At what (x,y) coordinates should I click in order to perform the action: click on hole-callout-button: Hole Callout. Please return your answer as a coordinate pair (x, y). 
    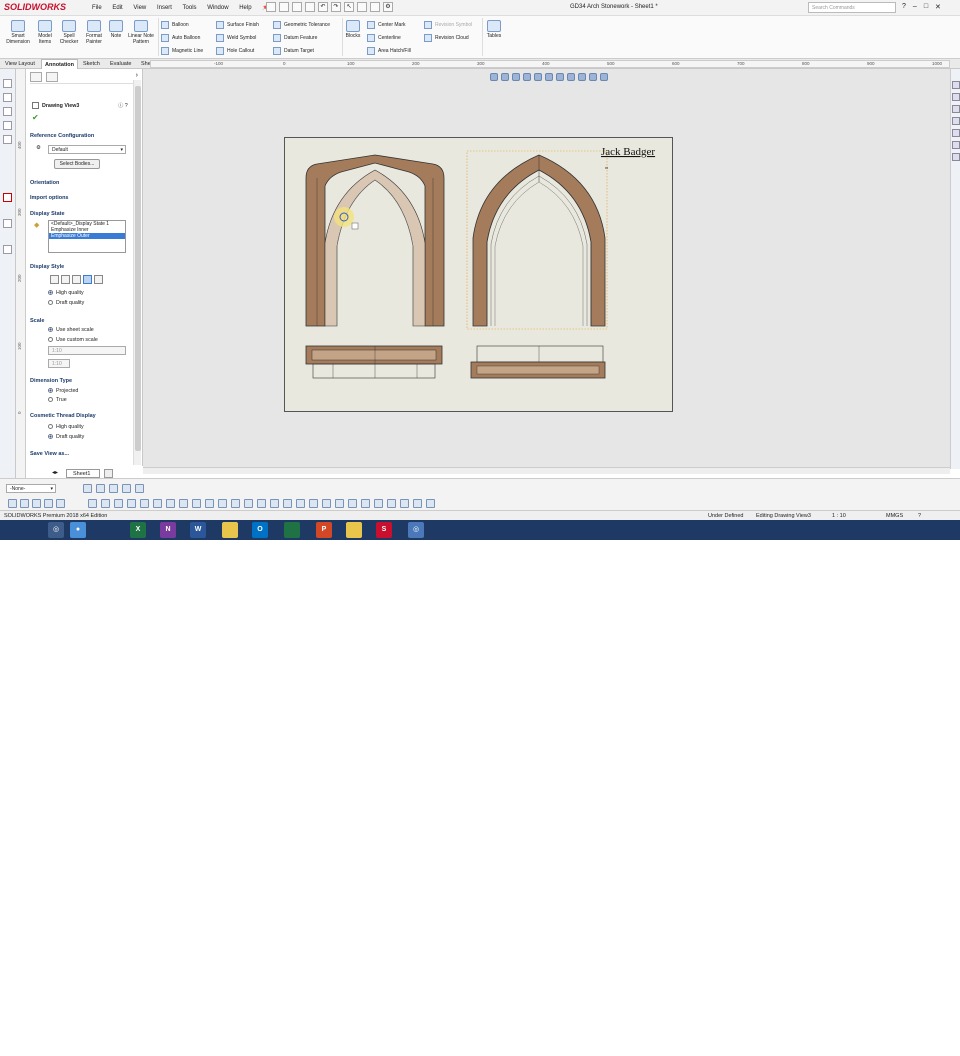
    Looking at the image, I should click on (235, 51).